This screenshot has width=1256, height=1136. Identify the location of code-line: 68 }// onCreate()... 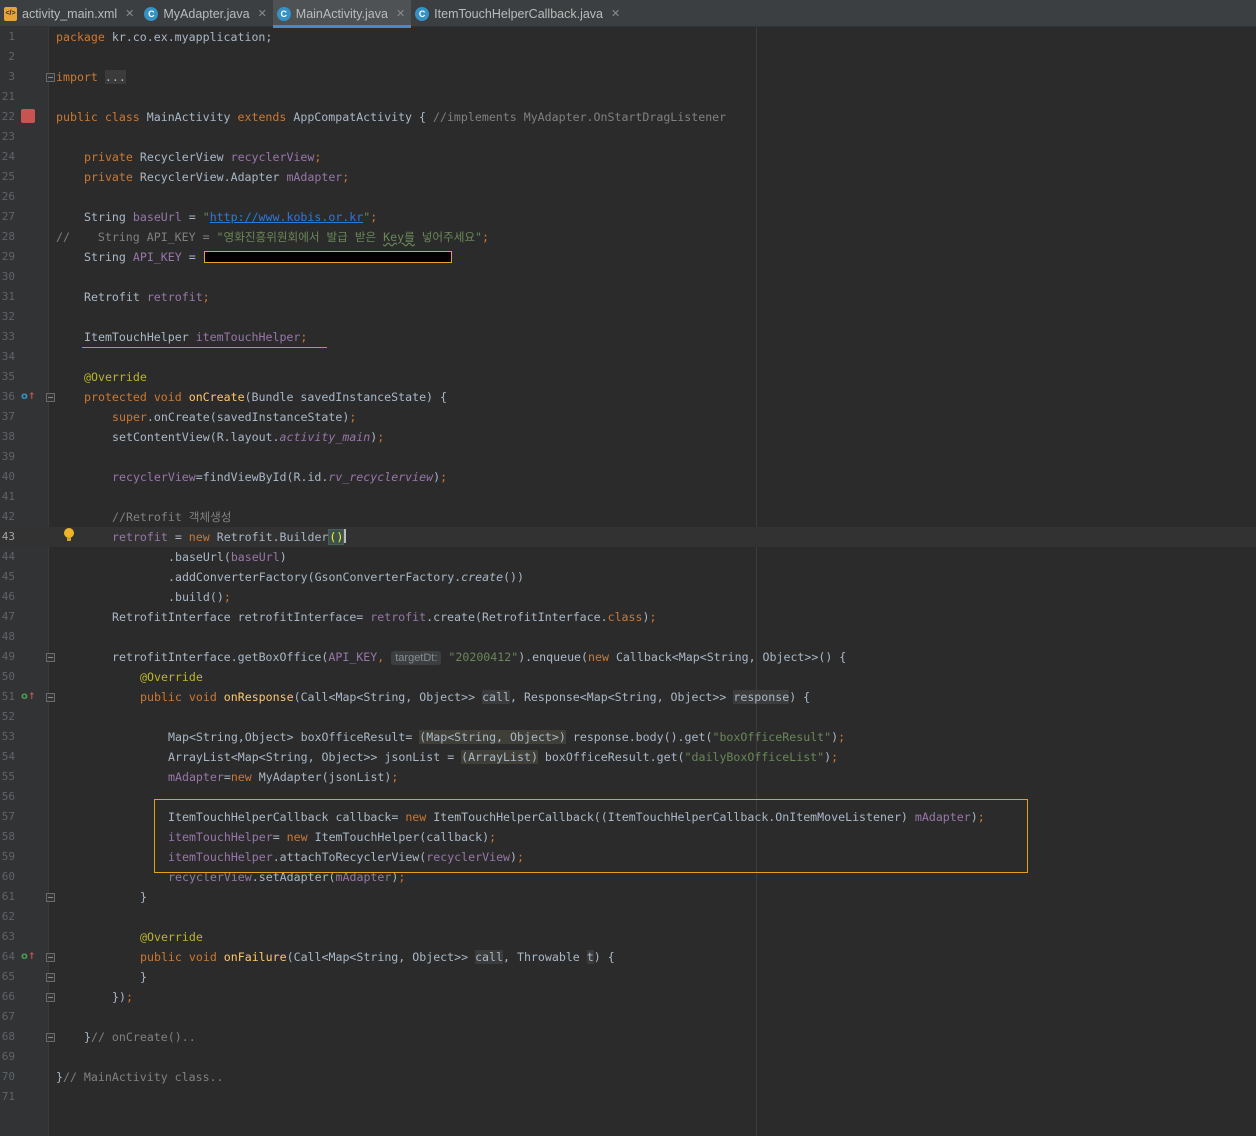
(628, 1037).